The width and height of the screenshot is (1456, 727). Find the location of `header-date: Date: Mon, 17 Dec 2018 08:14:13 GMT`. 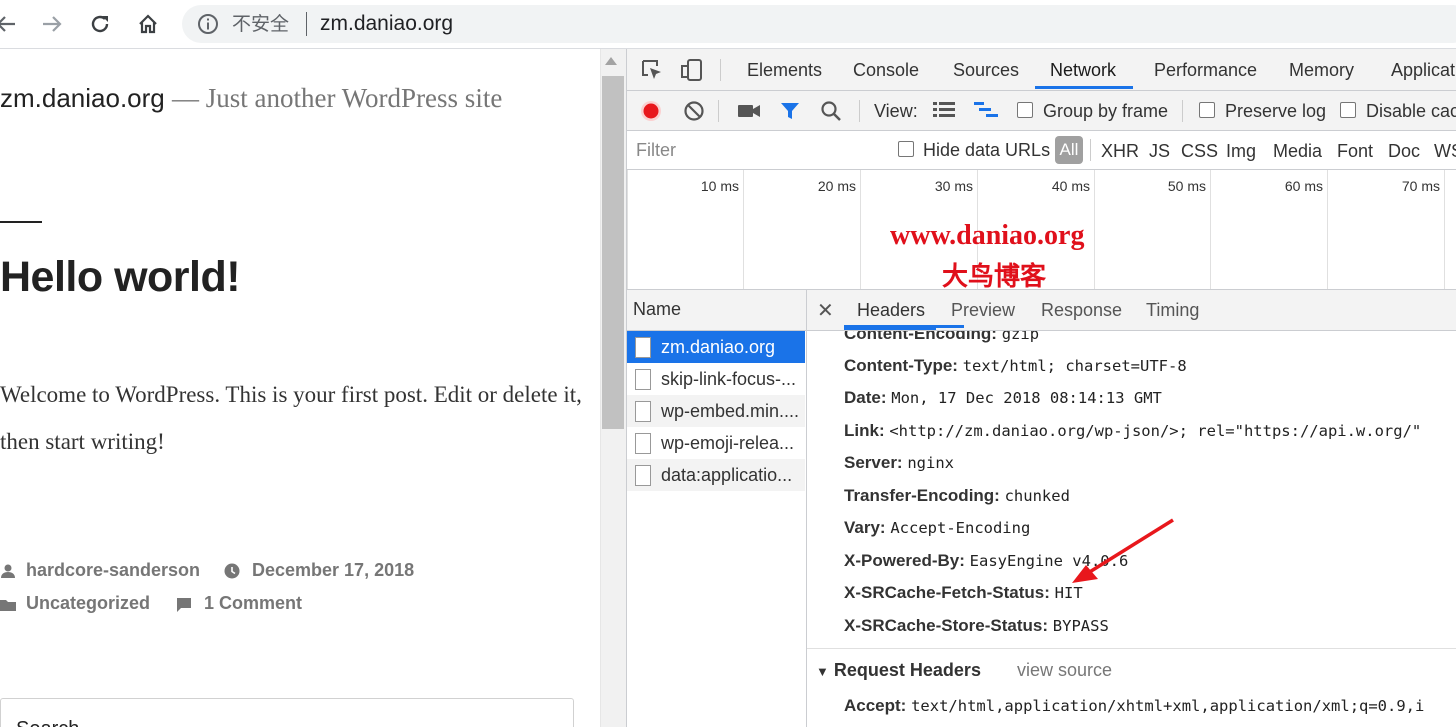

header-date: Date: Mon, 17 Dec 2018 08:14:13 GMT is located at coordinates (1003, 397).